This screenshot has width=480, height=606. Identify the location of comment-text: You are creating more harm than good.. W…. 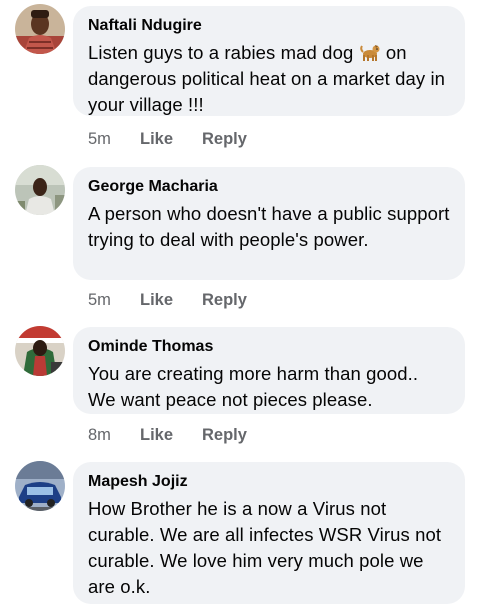
(253, 386).